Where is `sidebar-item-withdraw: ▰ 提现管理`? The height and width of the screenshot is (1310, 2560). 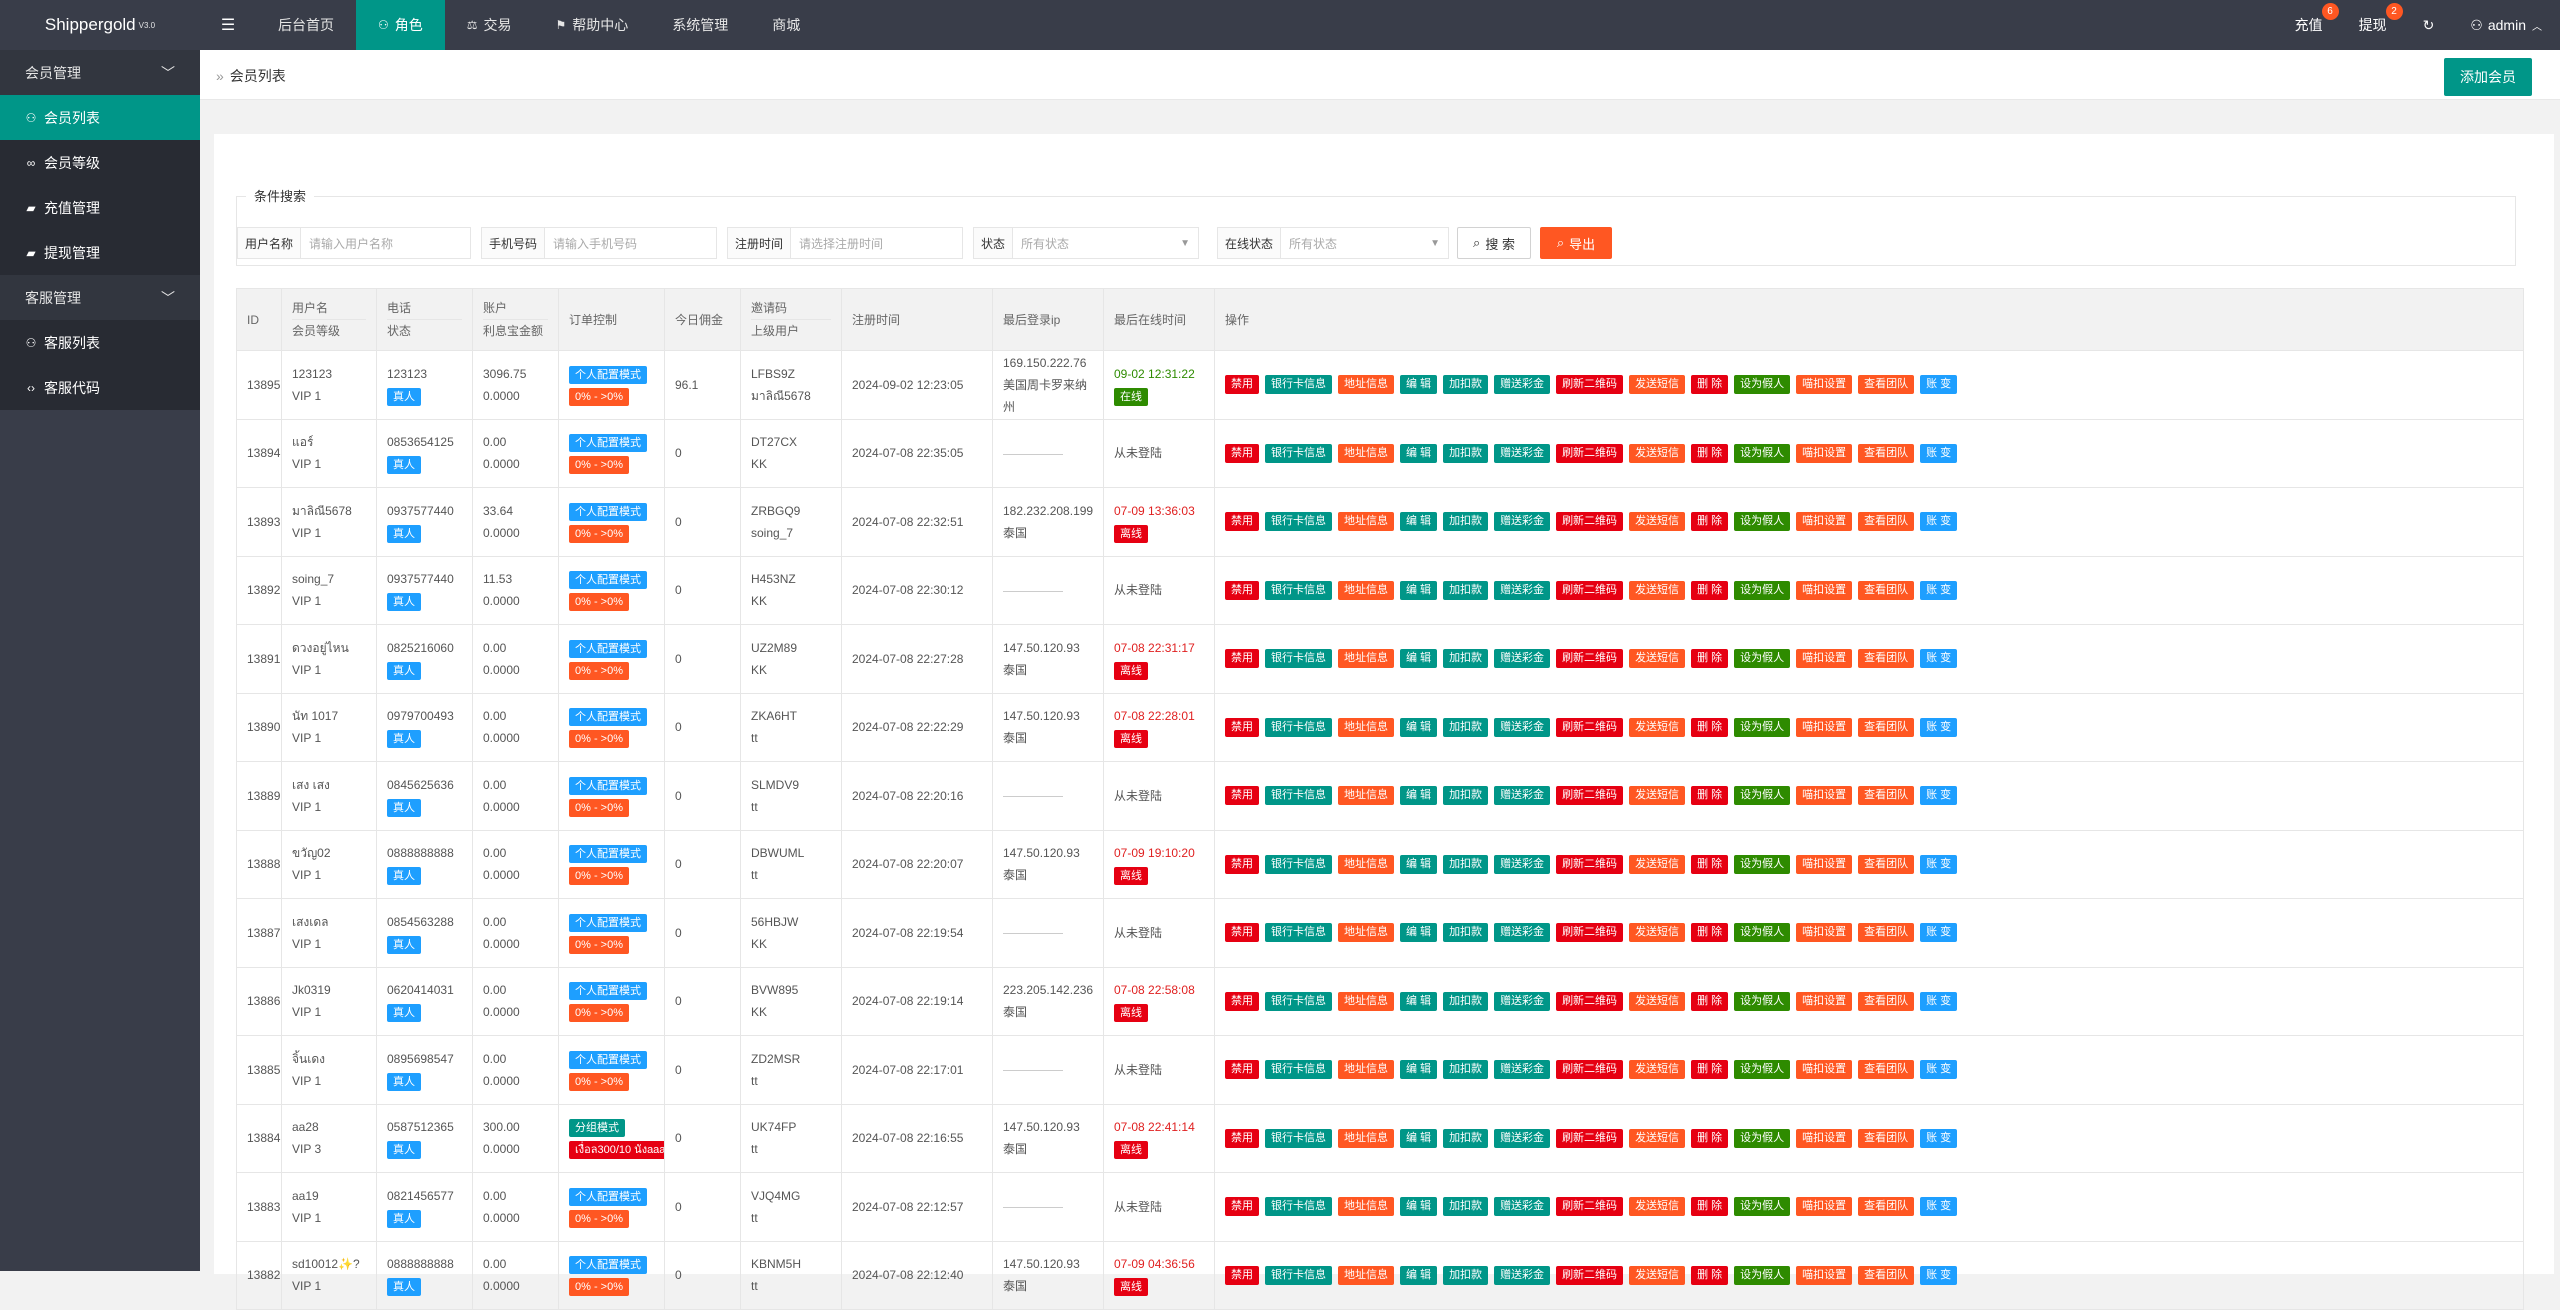 sidebar-item-withdraw: ▰ 提现管理 is located at coordinates (100, 252).